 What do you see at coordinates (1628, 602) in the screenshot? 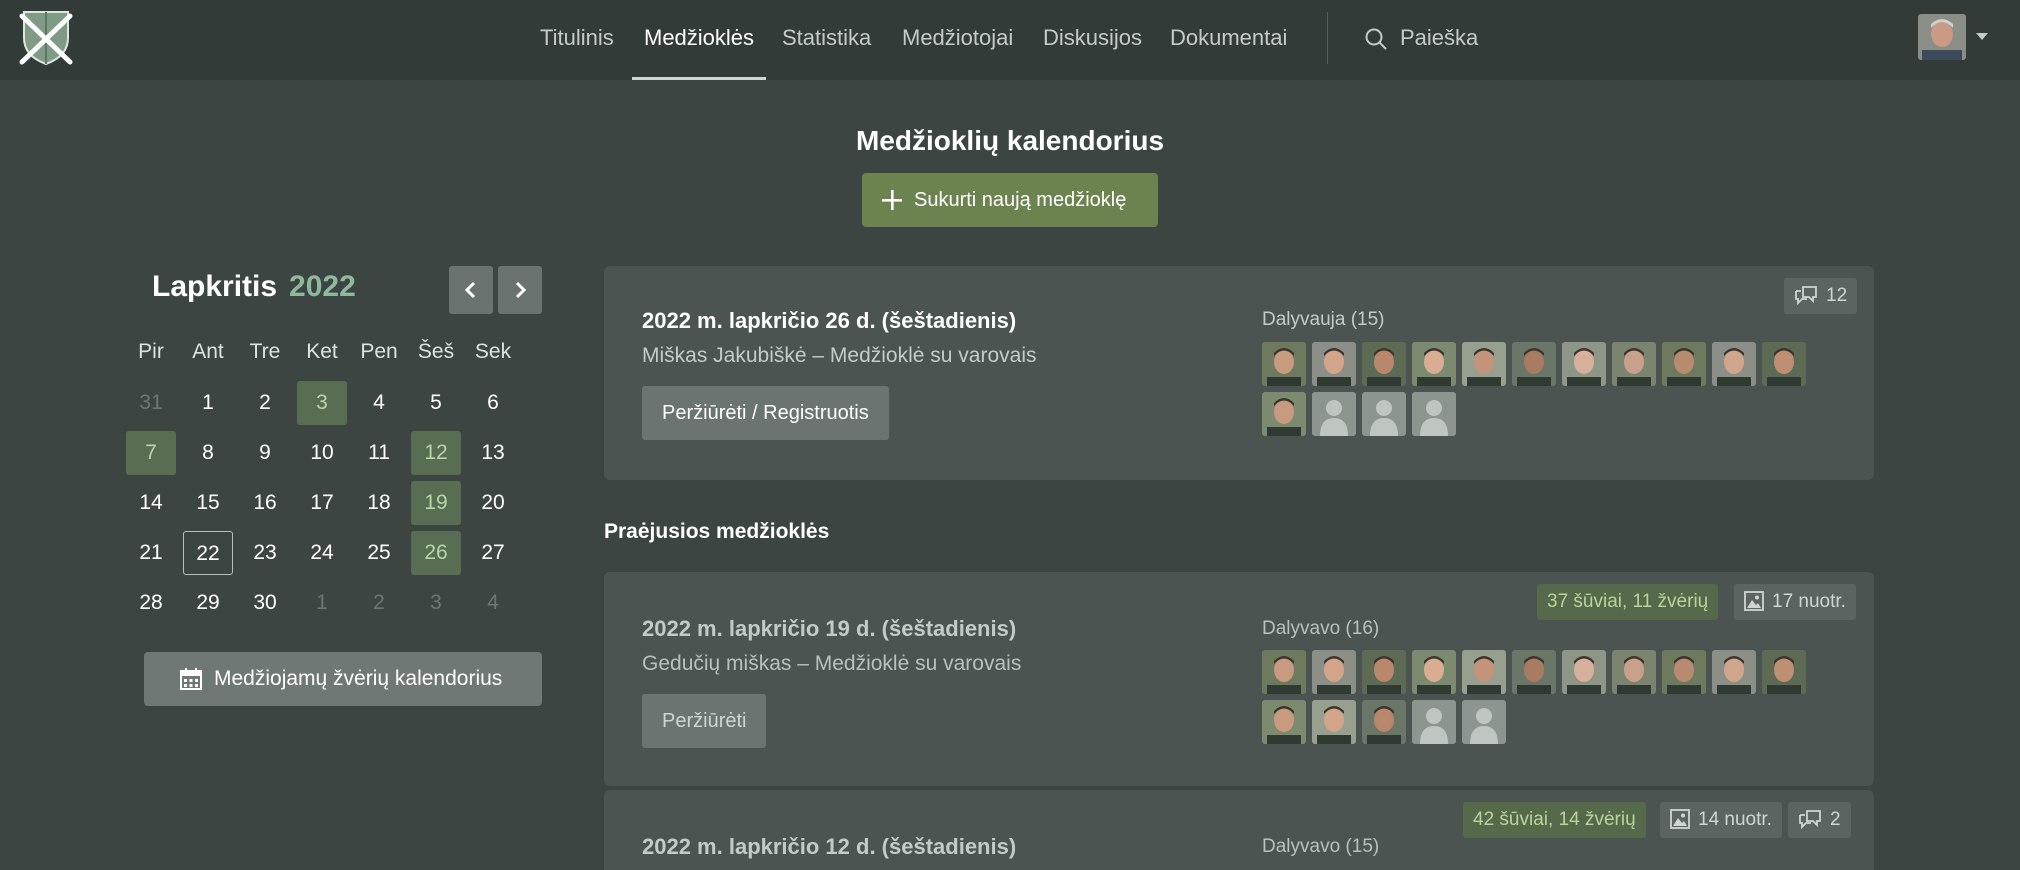
I see `shots-badge: 37 šūviai, 11 žvėrių` at bounding box center [1628, 602].